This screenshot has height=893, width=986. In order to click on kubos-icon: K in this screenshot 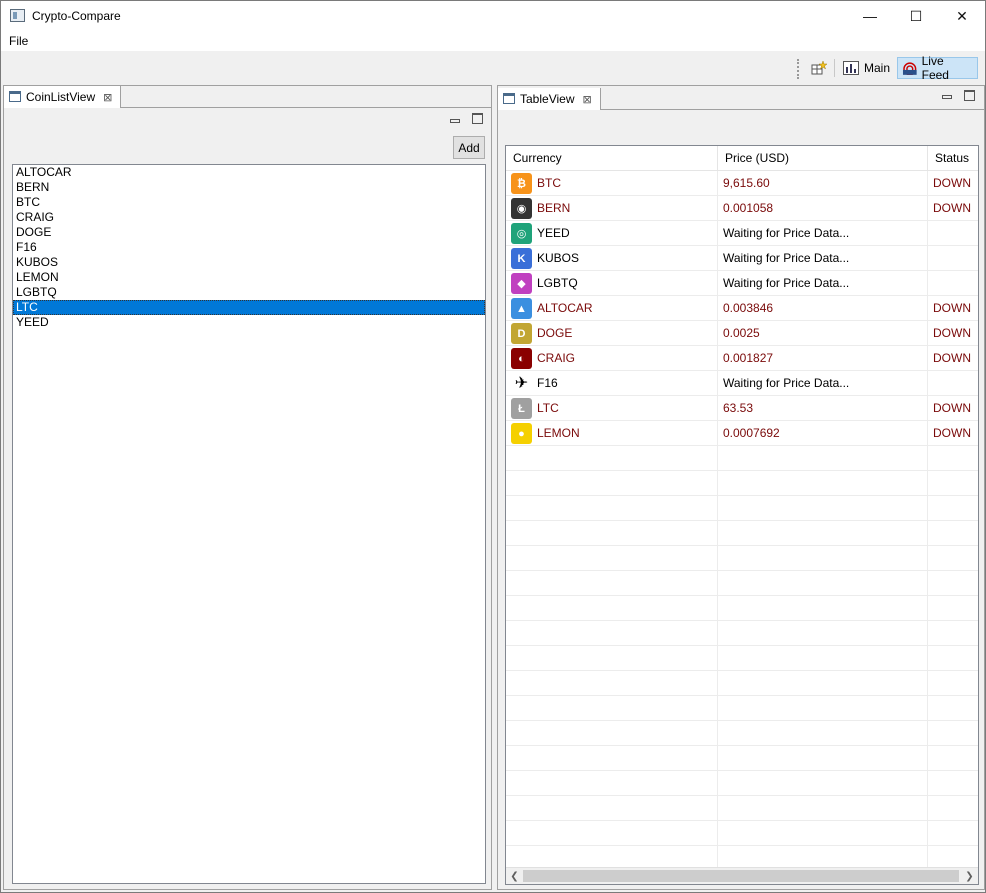, I will do `click(521, 258)`.